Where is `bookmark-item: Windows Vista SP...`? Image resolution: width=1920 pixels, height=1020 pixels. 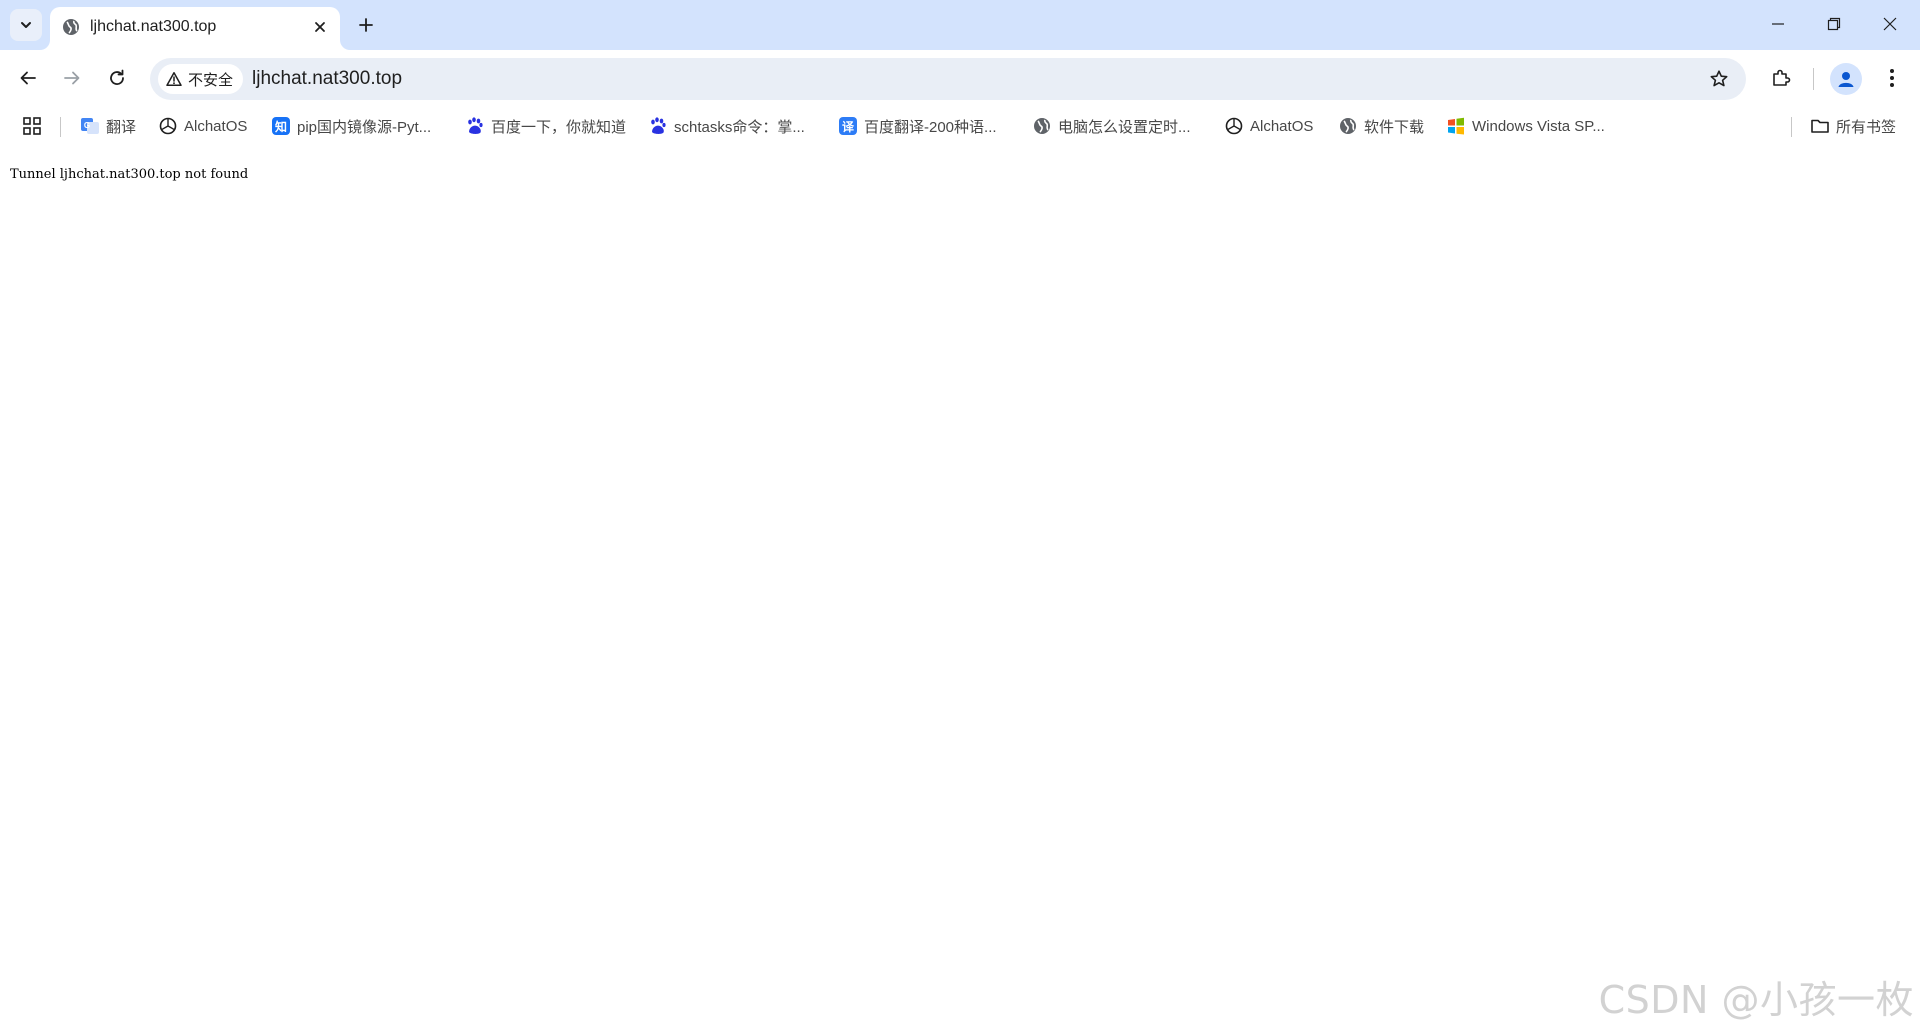 bookmark-item: Windows Vista SP... is located at coordinates (1525, 126).